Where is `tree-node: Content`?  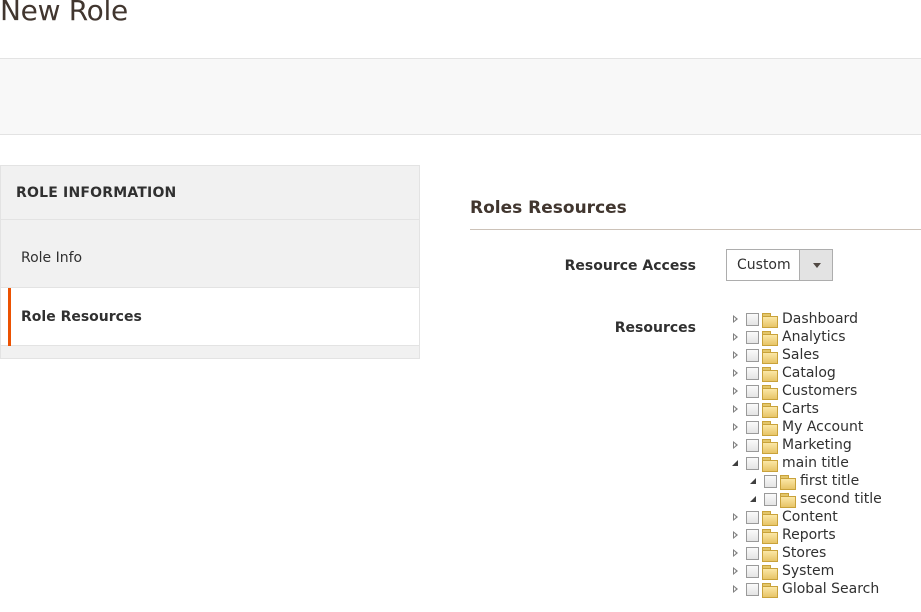 tree-node: Content is located at coordinates (805, 517).